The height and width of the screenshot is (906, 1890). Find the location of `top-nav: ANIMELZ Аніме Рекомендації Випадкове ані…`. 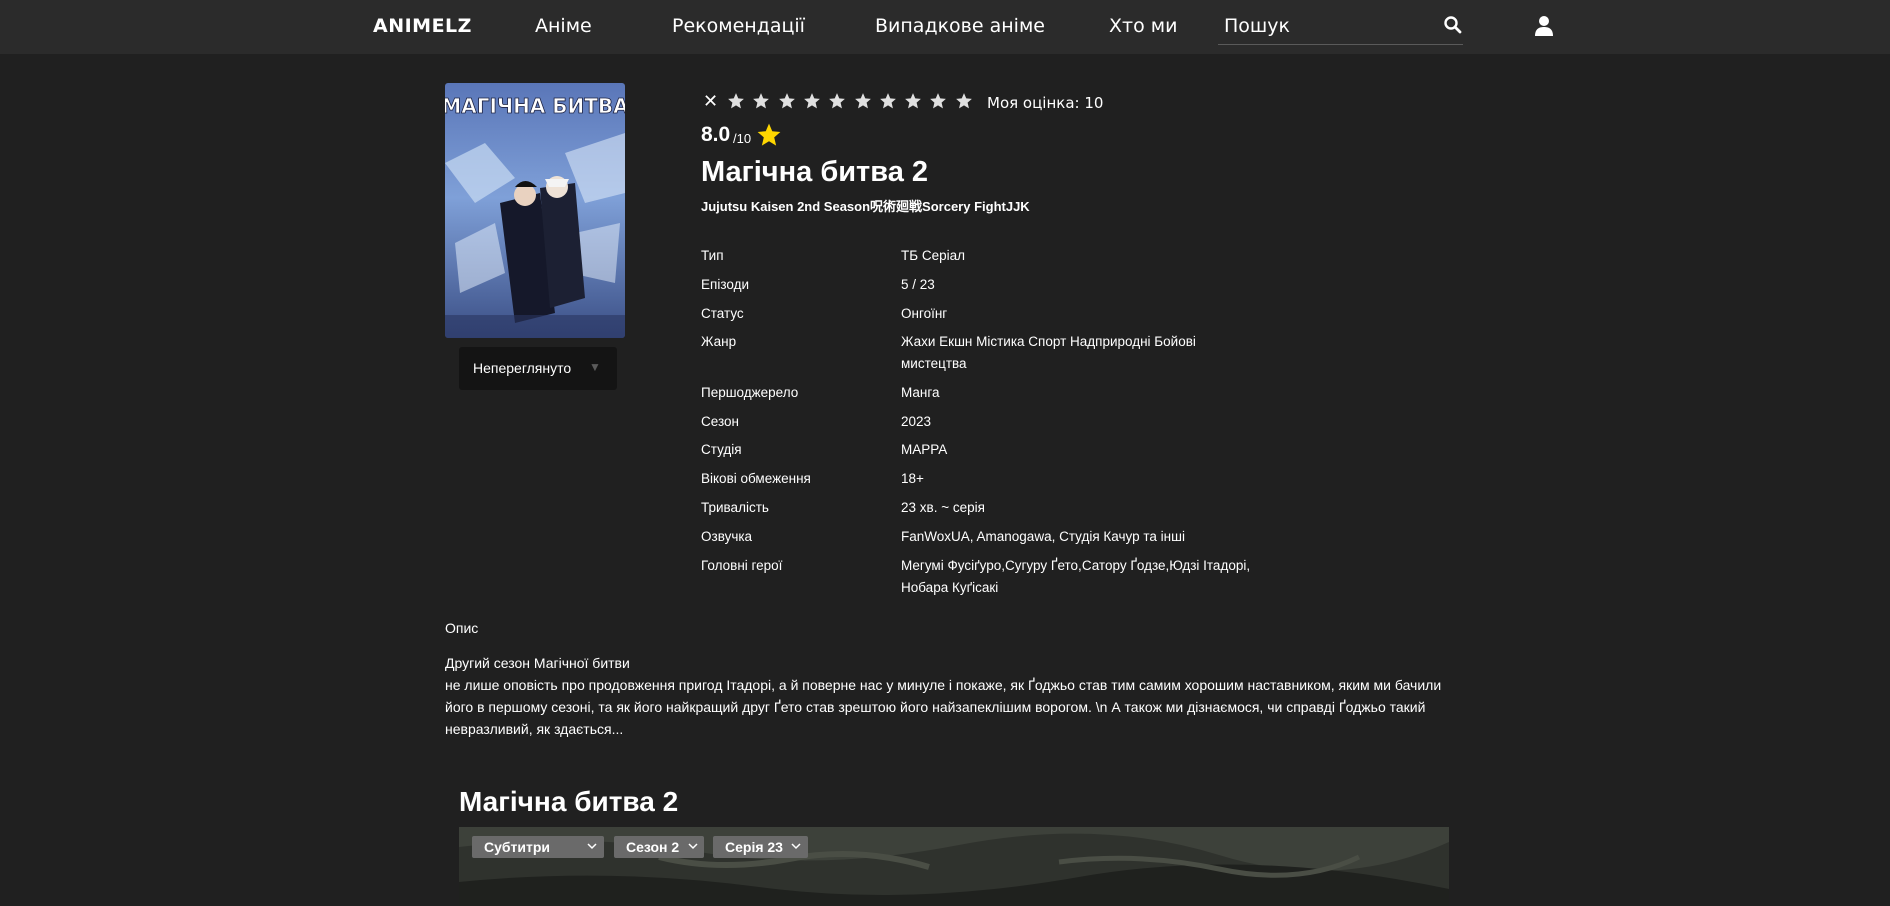

top-nav: ANIMELZ Аніме Рекомендації Випадкове ані… is located at coordinates (945, 27).